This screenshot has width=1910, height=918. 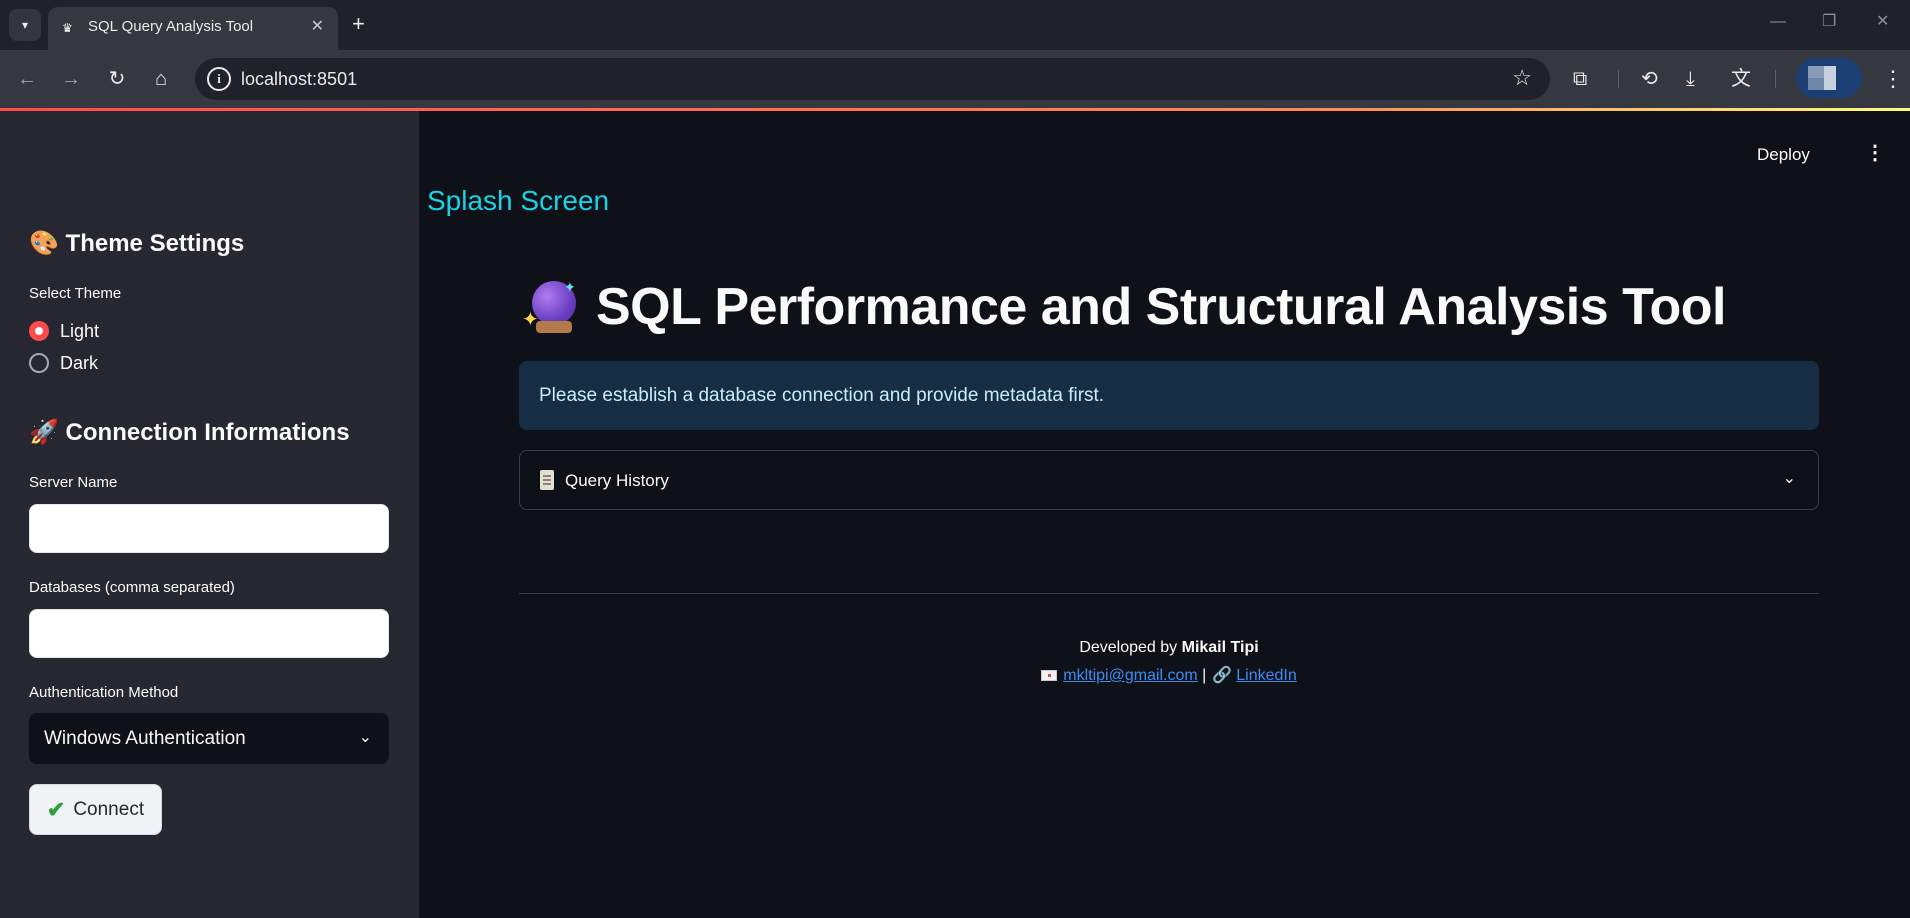 I want to click on link-icon: 🔗, so click(x=1222, y=675).